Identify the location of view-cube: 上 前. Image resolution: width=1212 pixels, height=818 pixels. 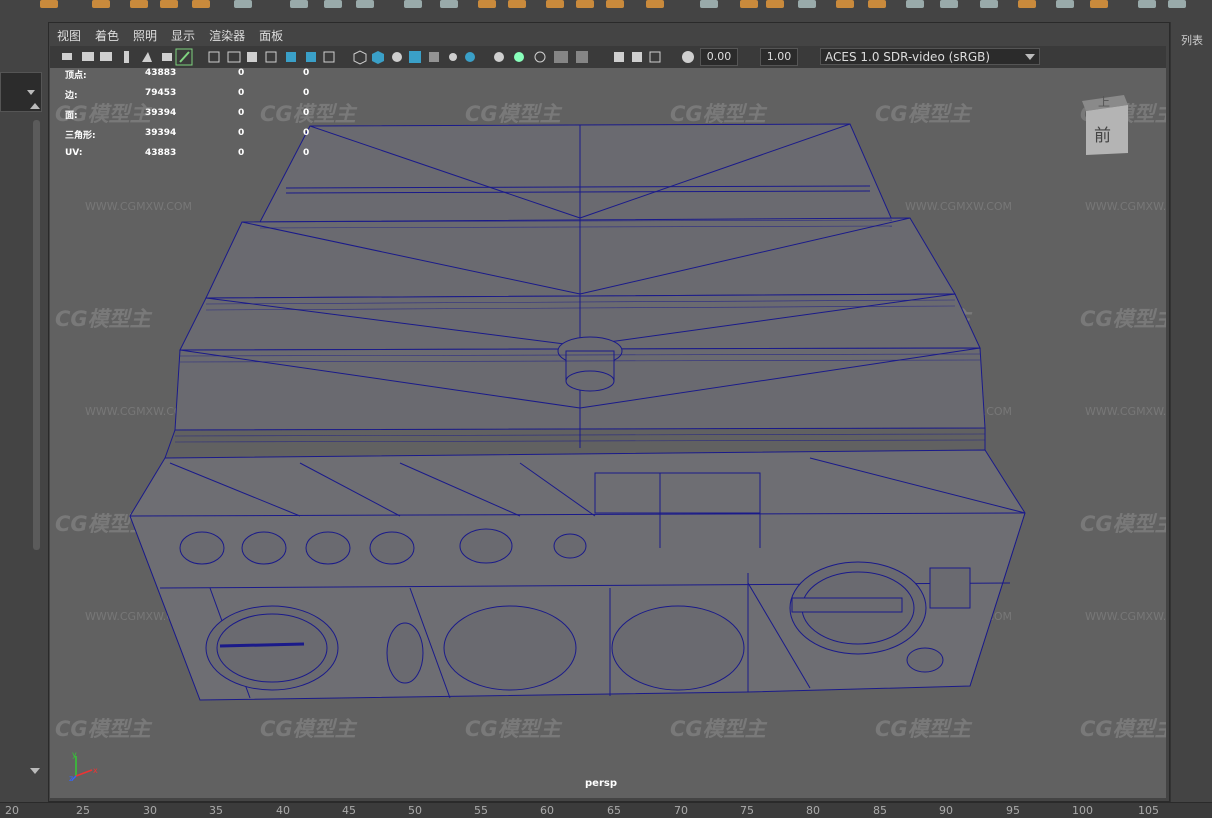
(1105, 124).